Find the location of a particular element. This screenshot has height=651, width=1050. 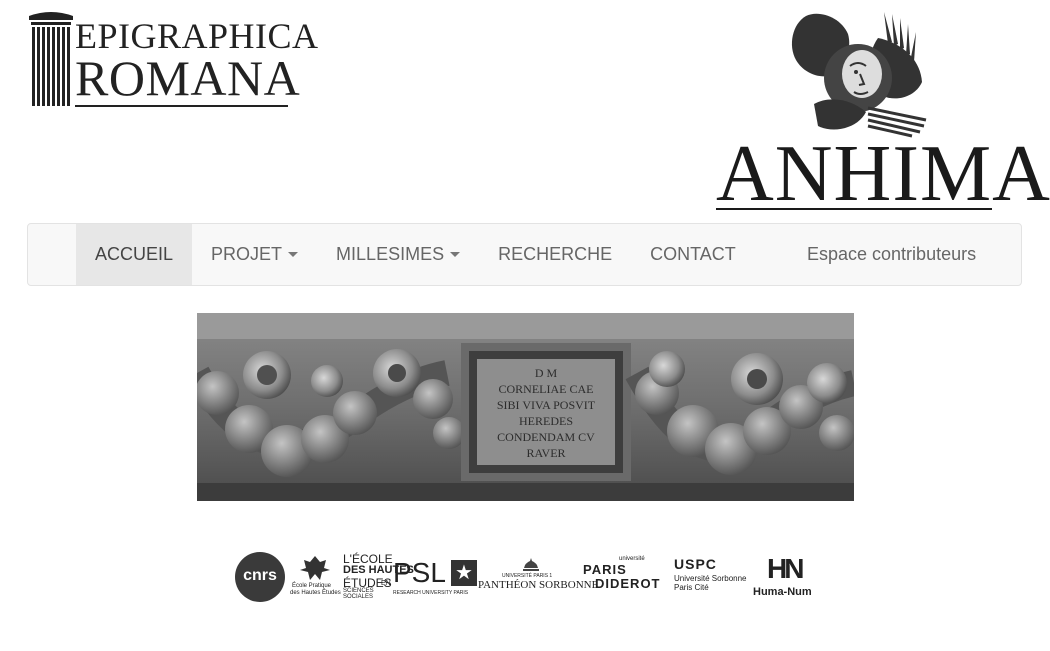

nav-item-recherche: RECHERCHE is located at coordinates (555, 254).